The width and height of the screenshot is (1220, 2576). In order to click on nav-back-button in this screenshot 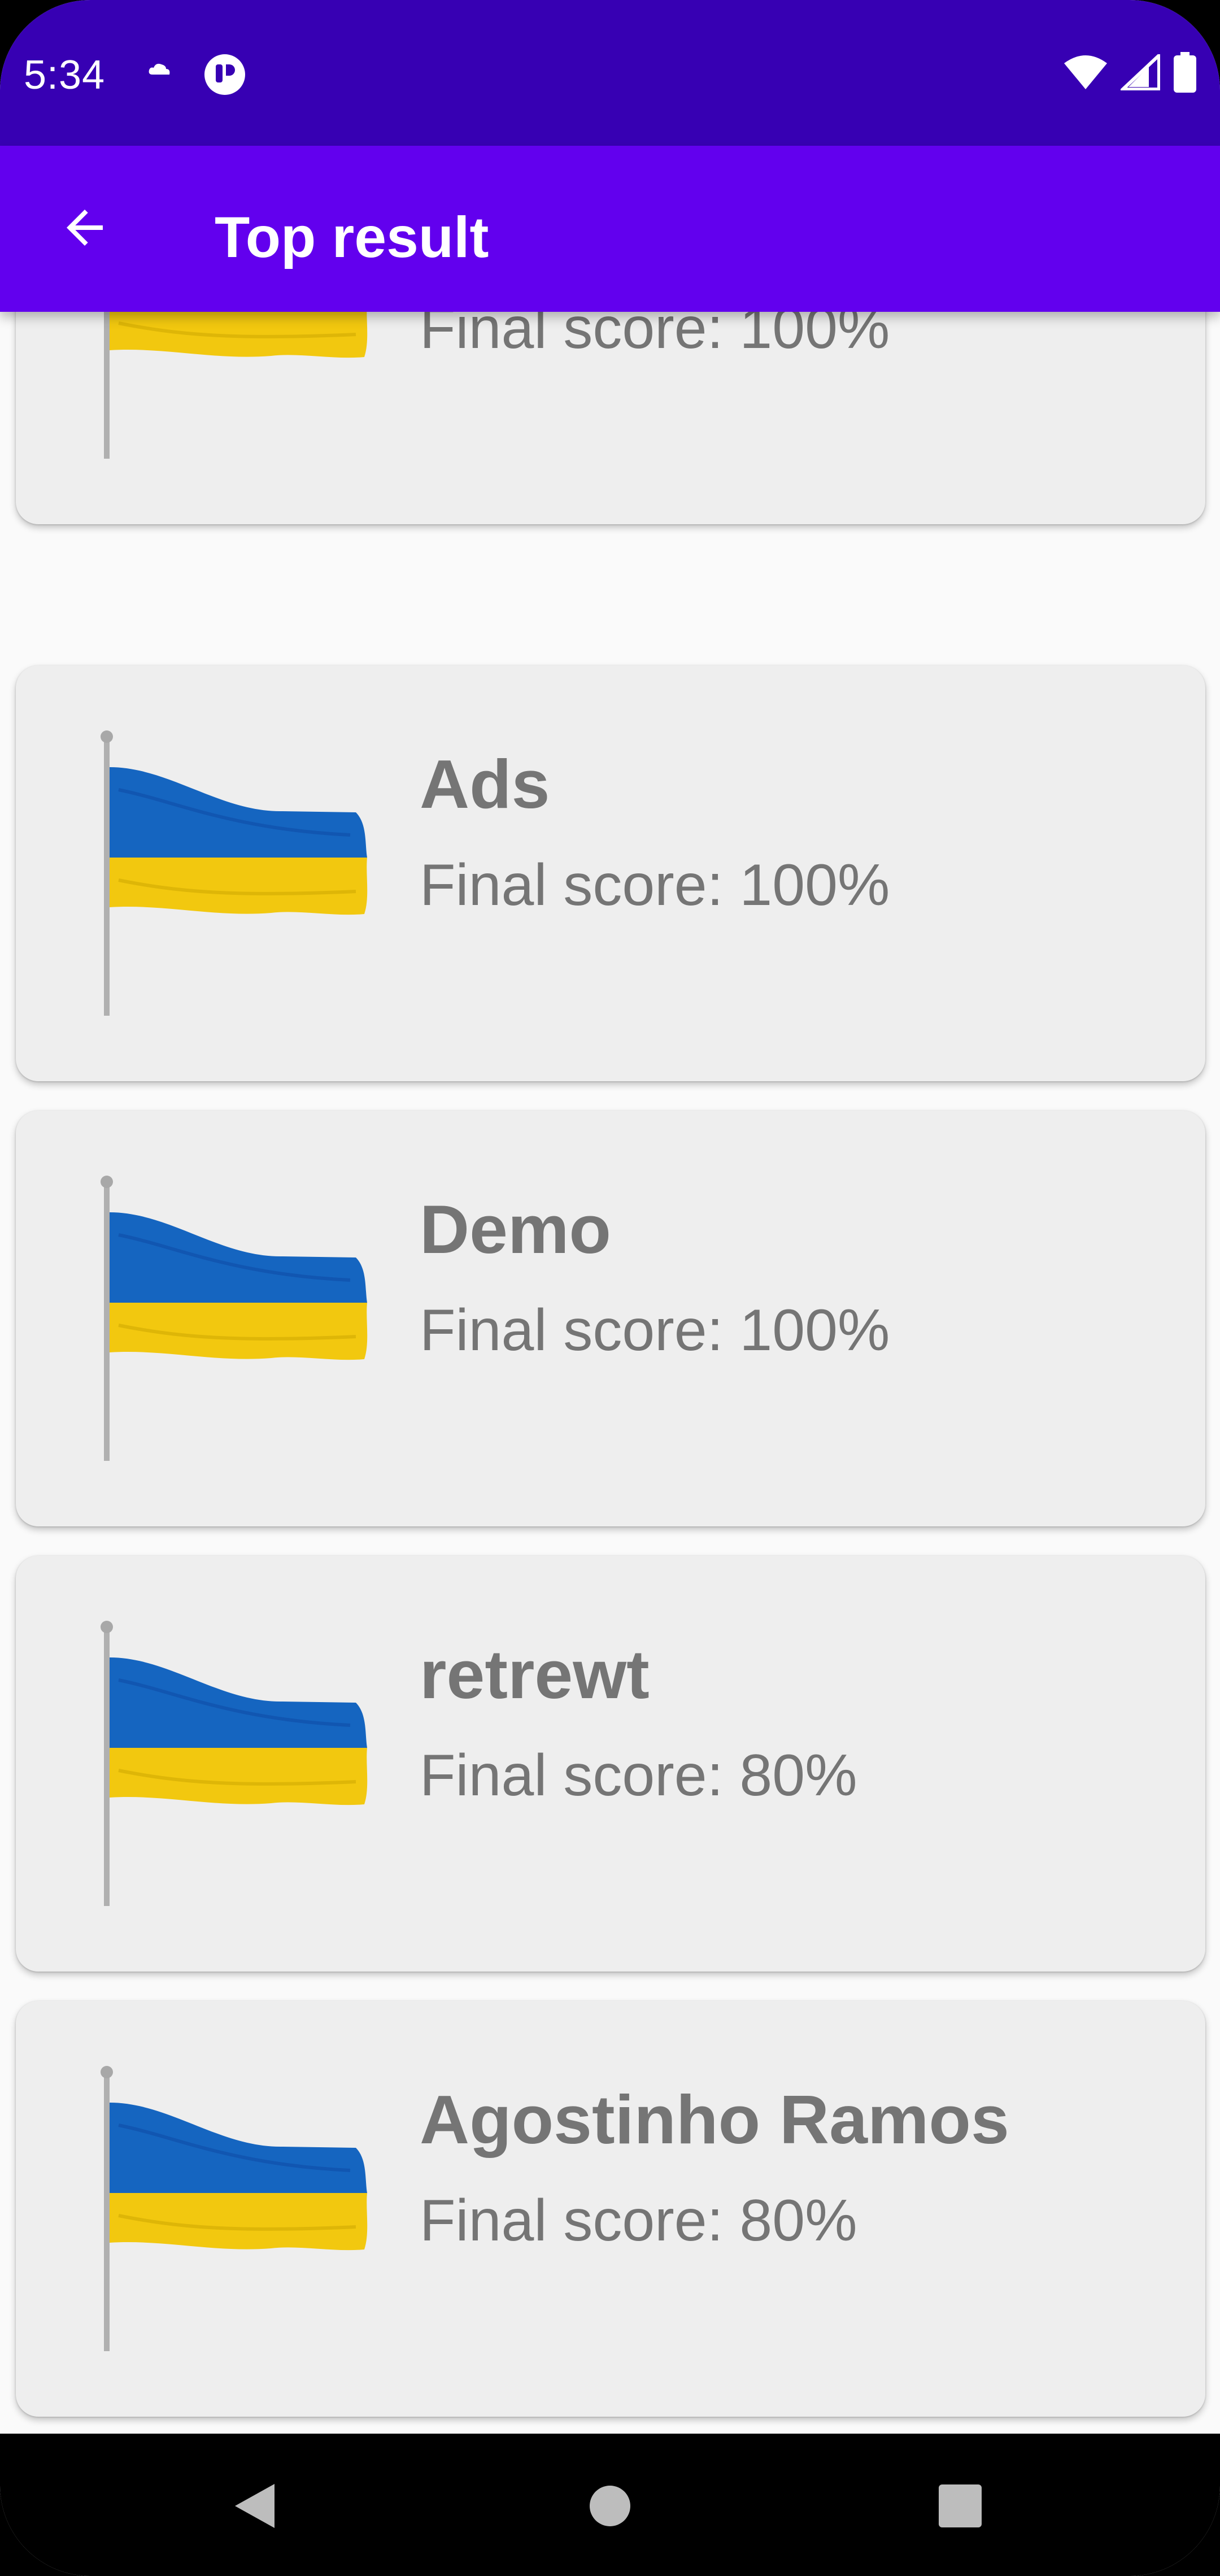, I will do `click(254, 2507)`.